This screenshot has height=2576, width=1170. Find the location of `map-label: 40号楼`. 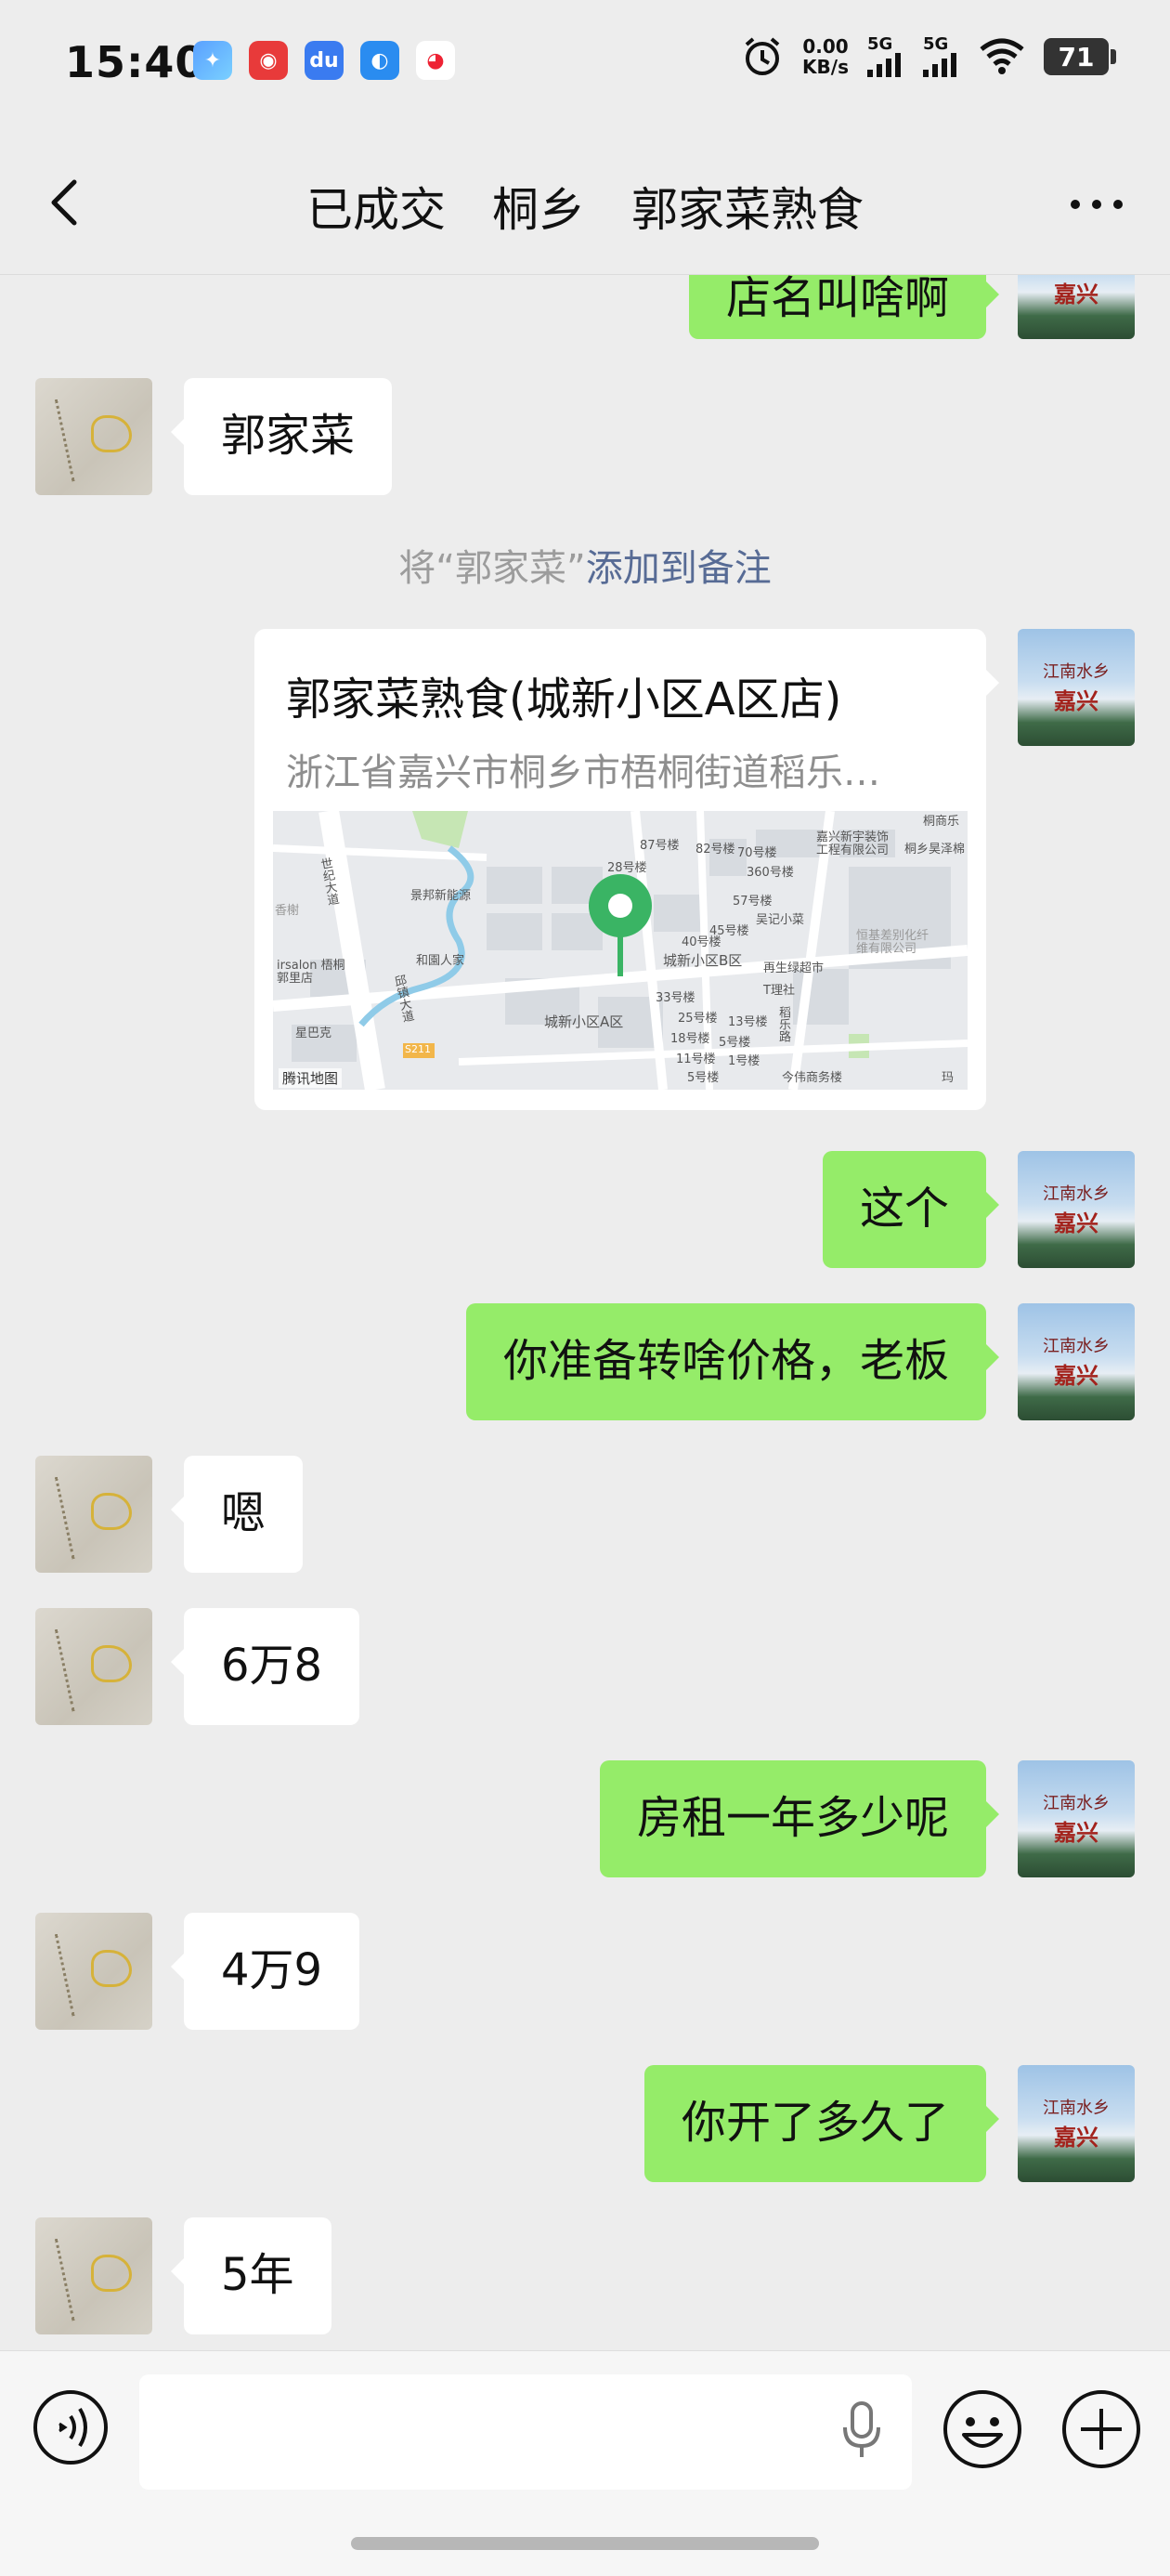

map-label: 40号楼 is located at coordinates (702, 942).